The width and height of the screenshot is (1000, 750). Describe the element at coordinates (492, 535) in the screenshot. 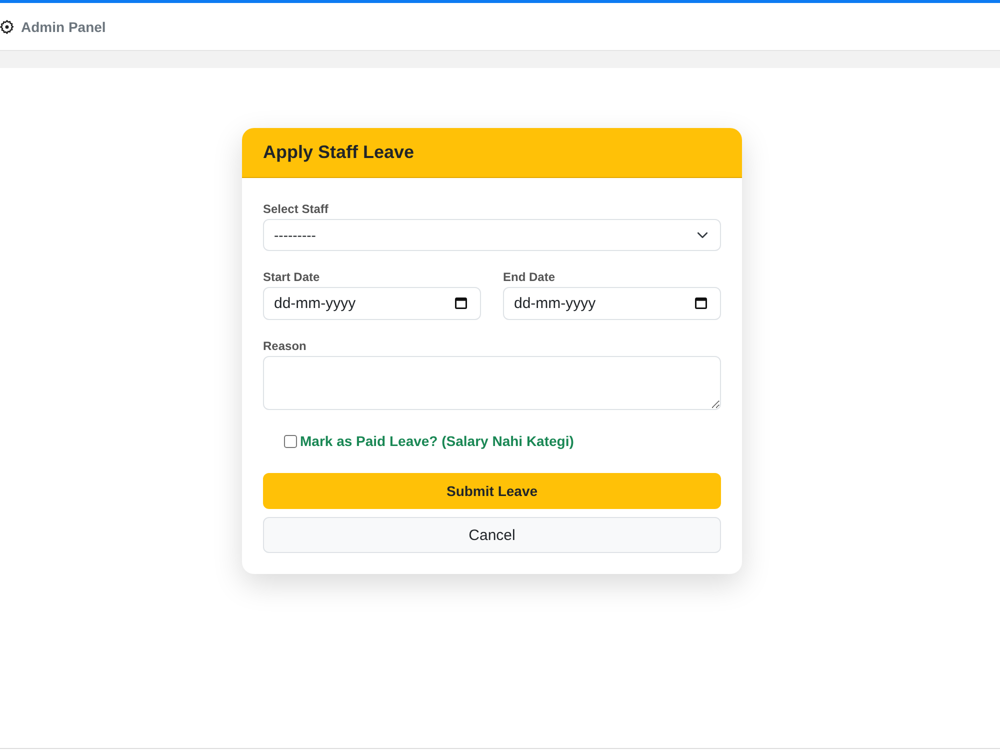

I see `cancel-button: Cancel` at that location.